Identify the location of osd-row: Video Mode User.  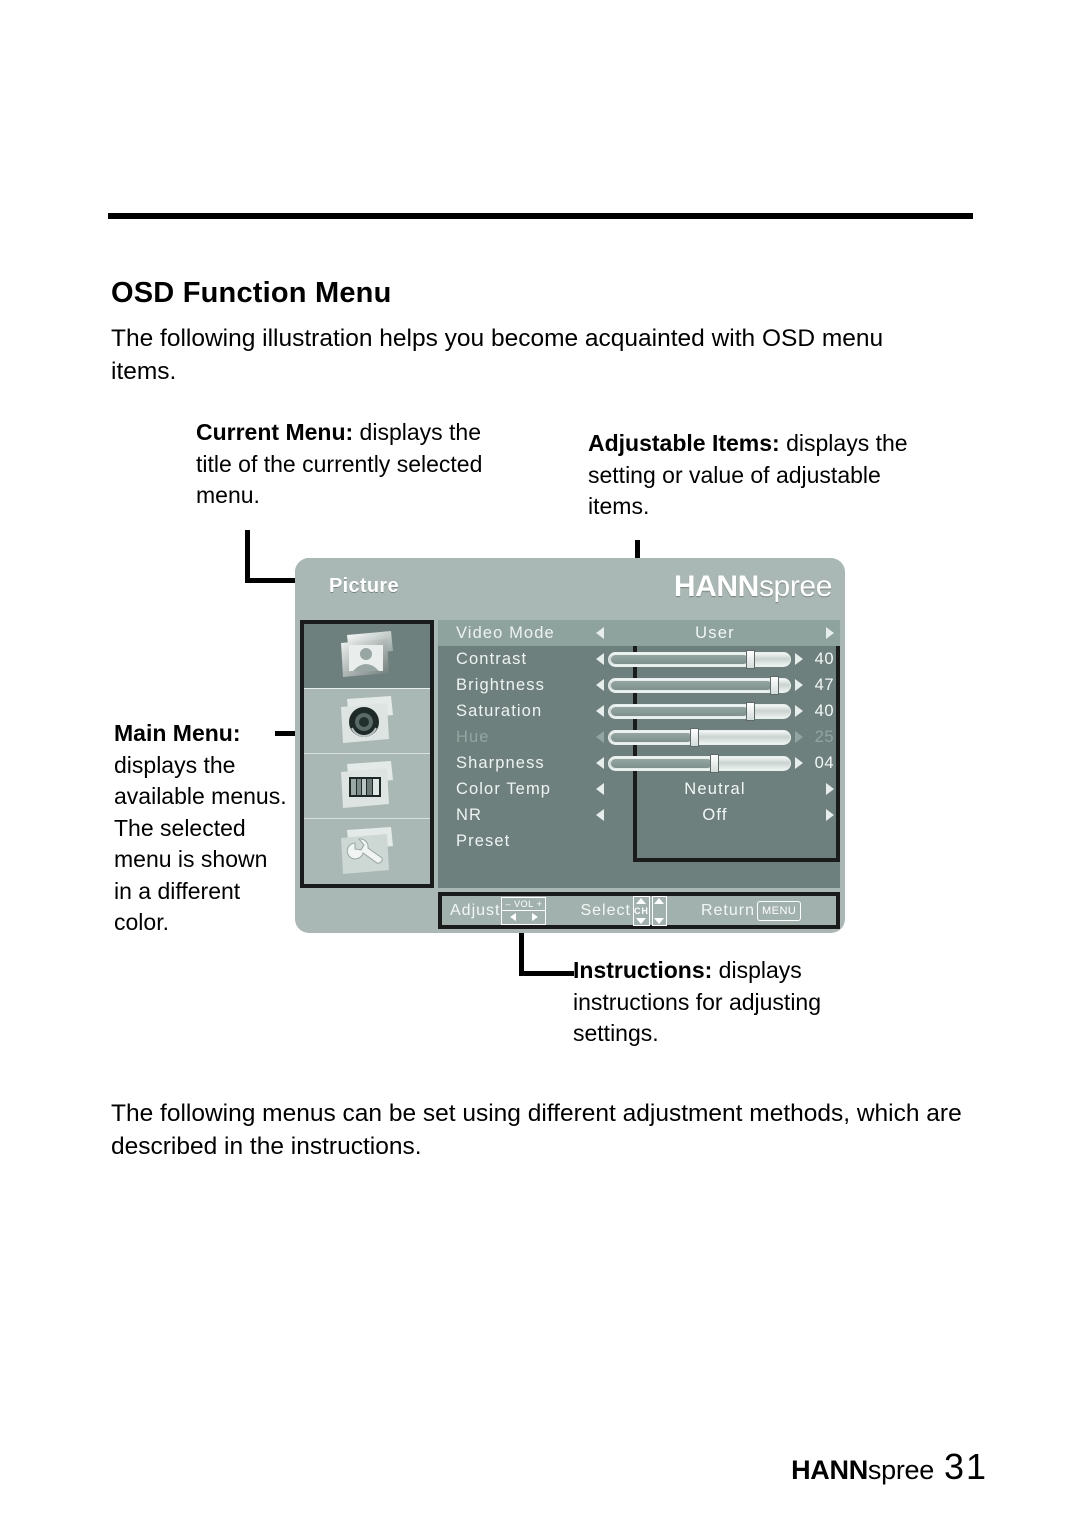
(639, 633).